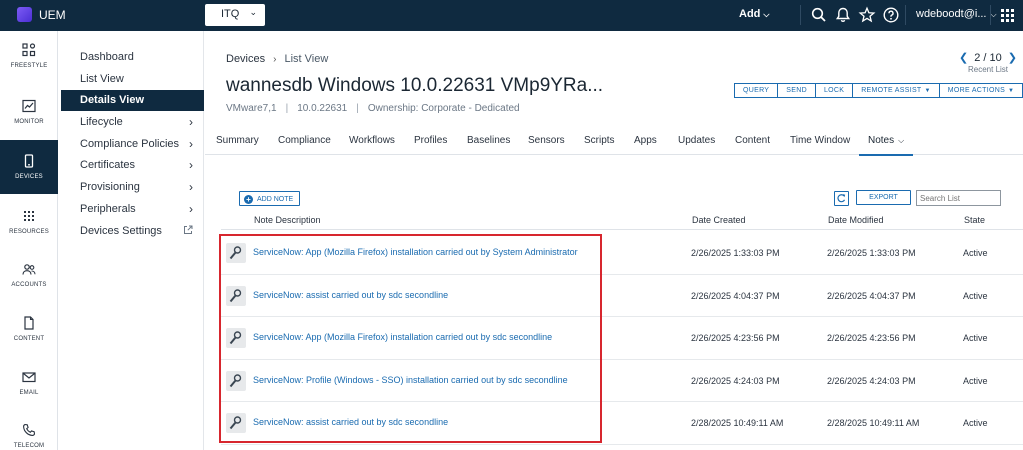 The image size is (1023, 450). What do you see at coordinates (29, 50) in the screenshot?
I see `freestyle-icon` at bounding box center [29, 50].